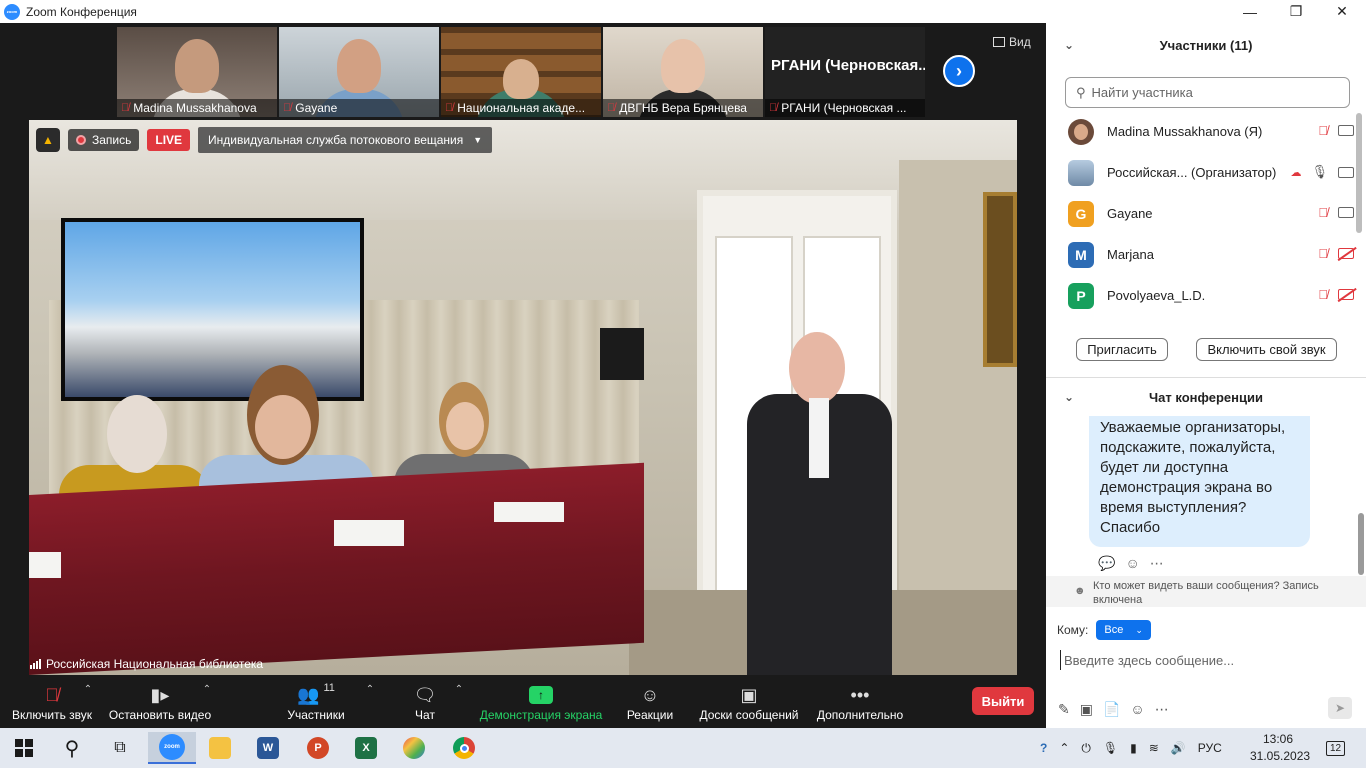 The width and height of the screenshot is (1366, 768). Describe the element at coordinates (1296, 11) in the screenshot. I see `maximize-button: ❐` at that location.